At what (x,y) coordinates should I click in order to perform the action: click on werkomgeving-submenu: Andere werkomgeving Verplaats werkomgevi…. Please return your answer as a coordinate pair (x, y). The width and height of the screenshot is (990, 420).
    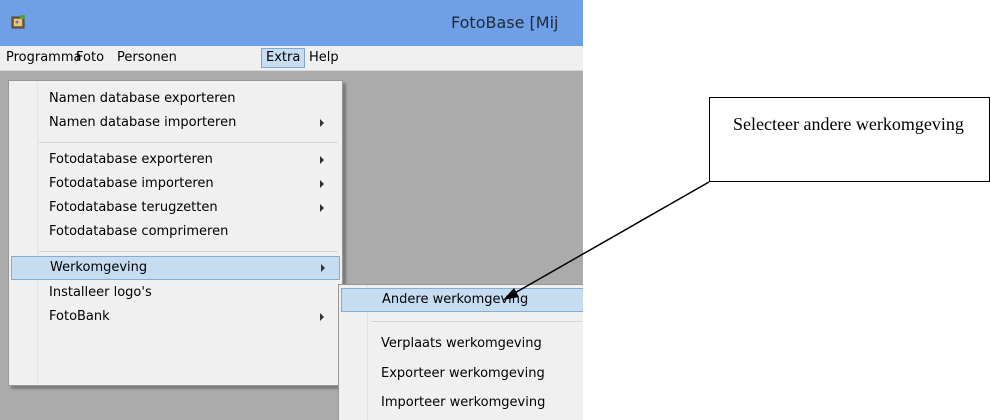
    Looking at the image, I should click on (460, 352).